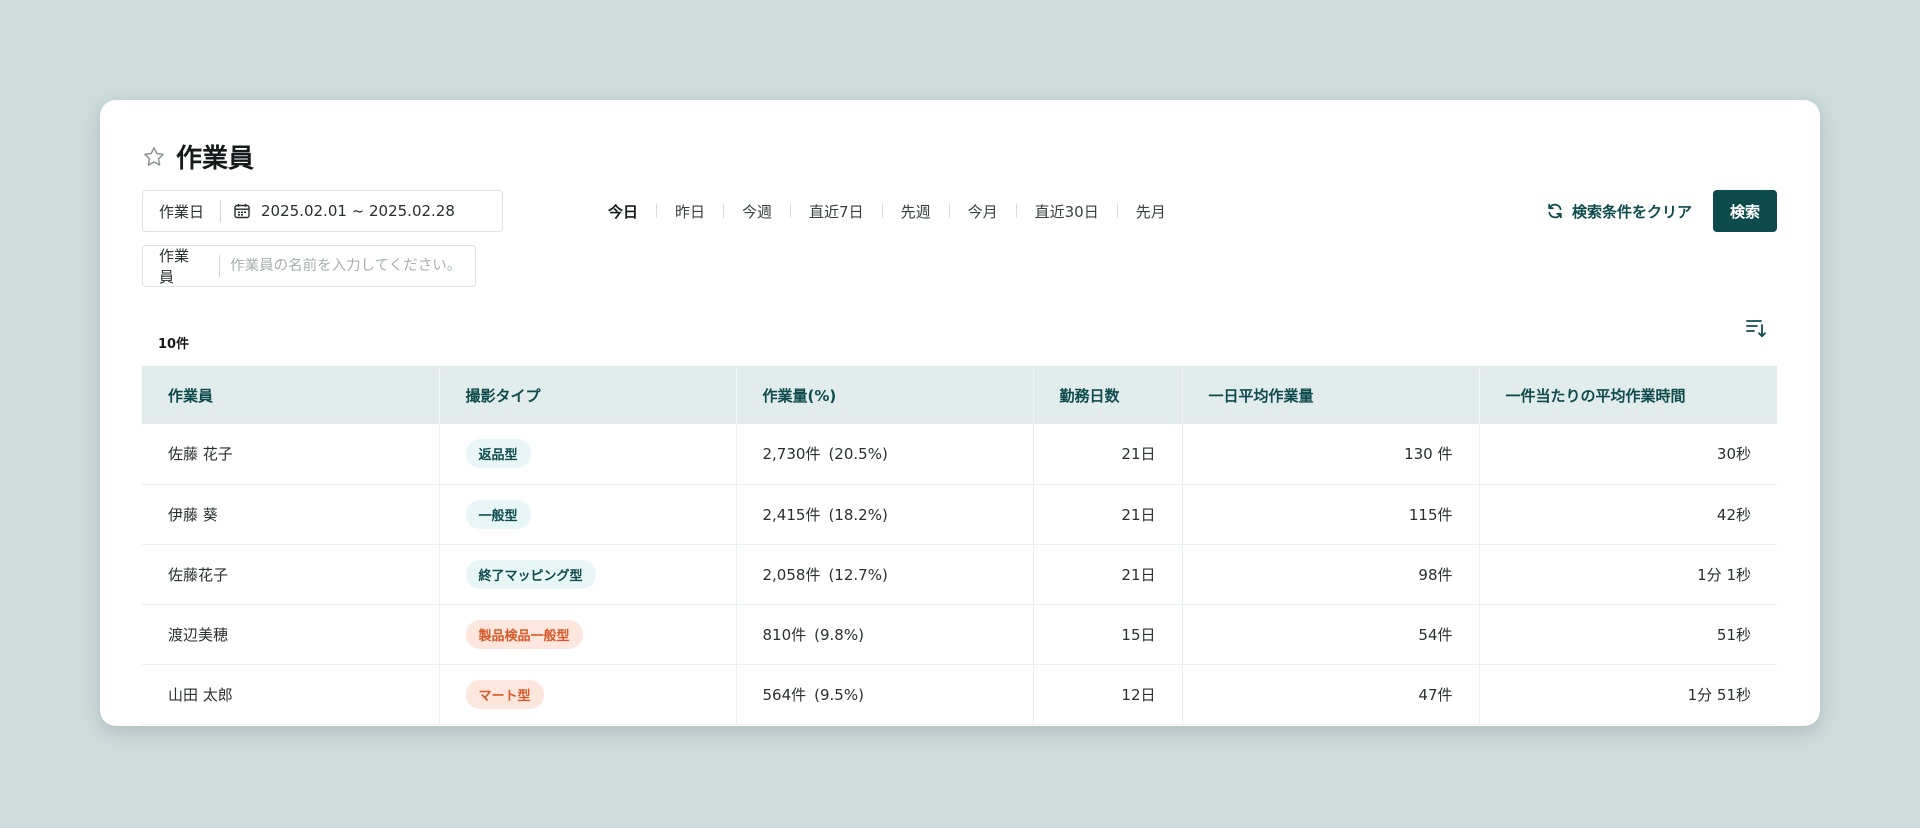  I want to click on column-header-average-time: 一件当たりの平均作業時間, so click(1628, 395).